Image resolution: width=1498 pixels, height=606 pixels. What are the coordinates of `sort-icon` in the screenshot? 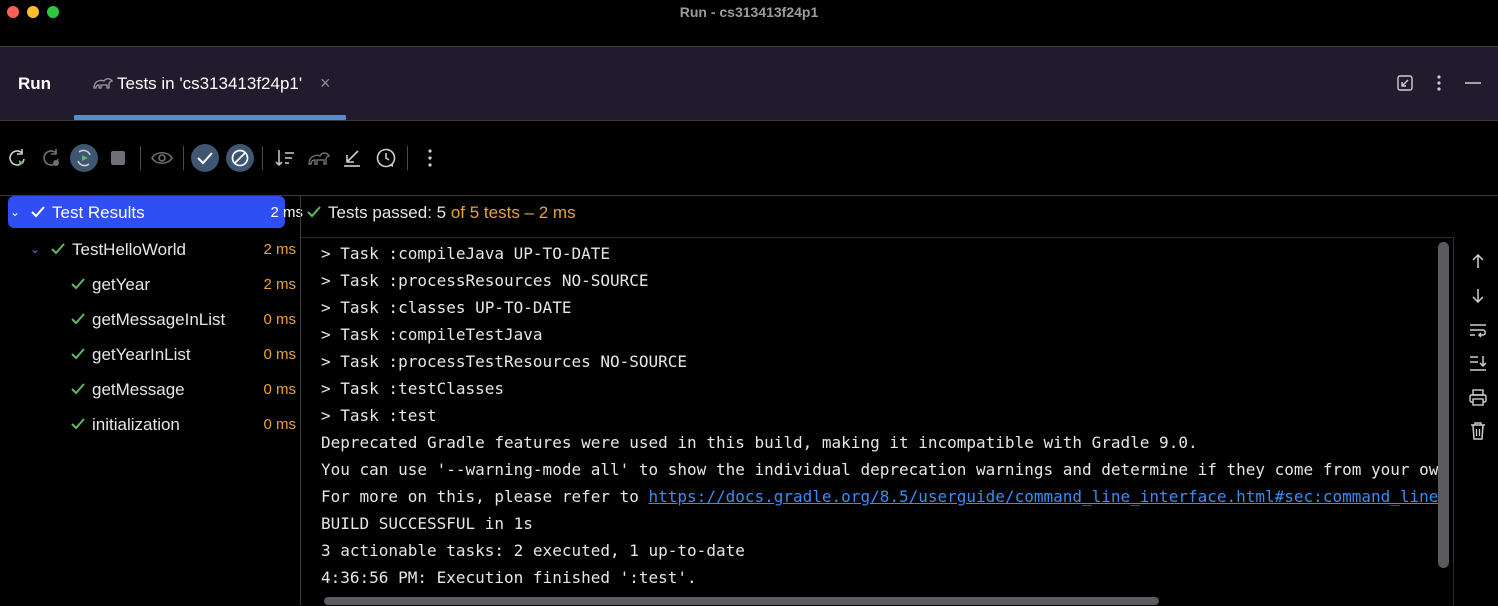 It's located at (285, 158).